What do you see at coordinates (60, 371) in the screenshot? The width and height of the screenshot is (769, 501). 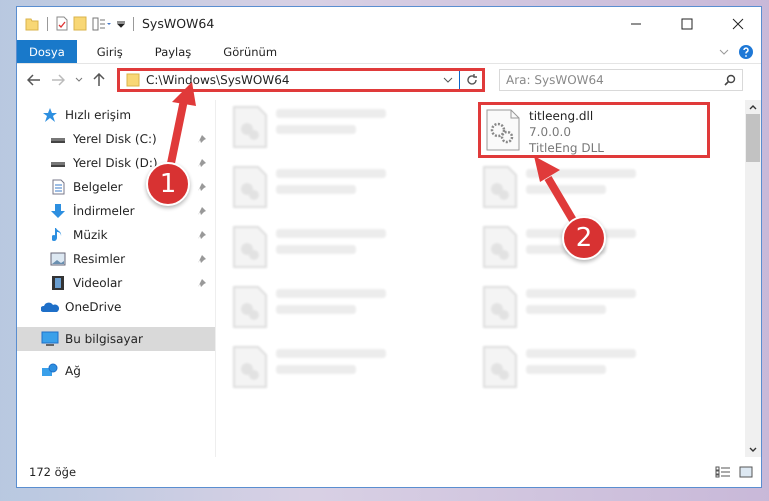 I see `sidebar-item: Ağ` at bounding box center [60, 371].